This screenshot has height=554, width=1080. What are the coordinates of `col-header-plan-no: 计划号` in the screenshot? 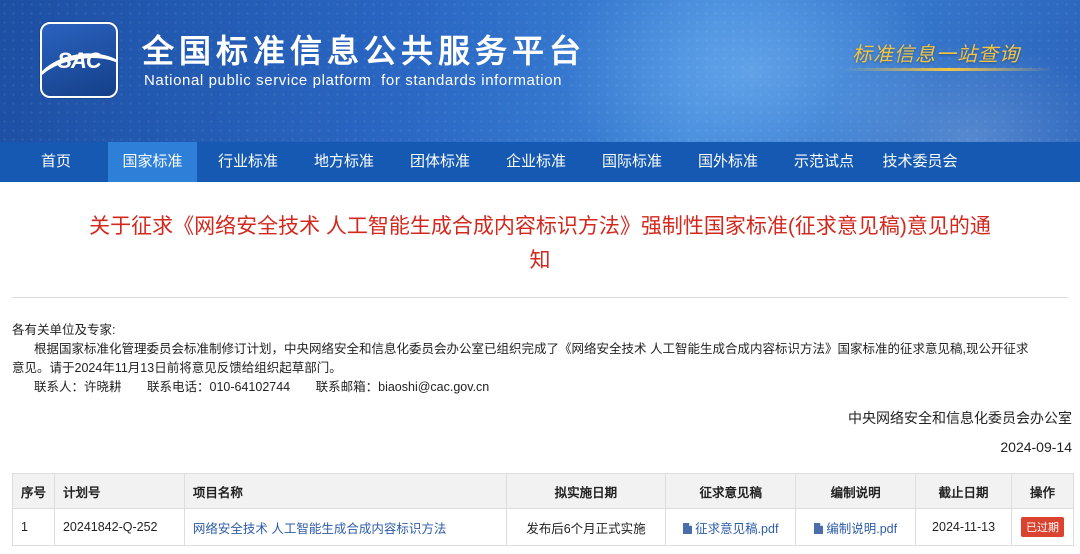 It's located at (119, 491).